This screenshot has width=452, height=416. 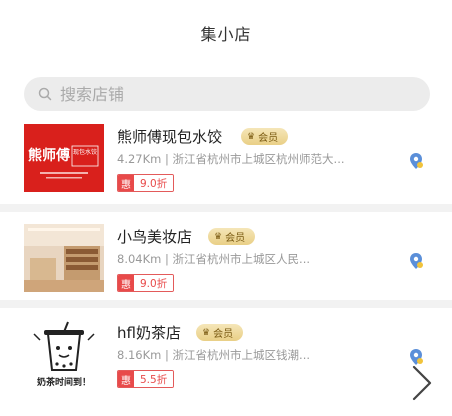 I want to click on store-logo-text: 奶茶时间到！, so click(x=63, y=382).